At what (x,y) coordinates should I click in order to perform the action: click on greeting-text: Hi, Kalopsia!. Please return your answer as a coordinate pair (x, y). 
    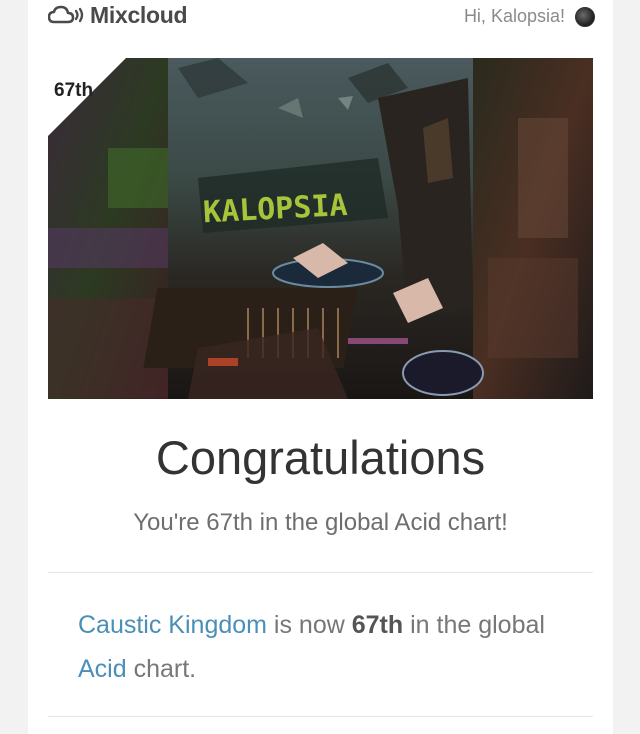
    Looking at the image, I should click on (514, 16).